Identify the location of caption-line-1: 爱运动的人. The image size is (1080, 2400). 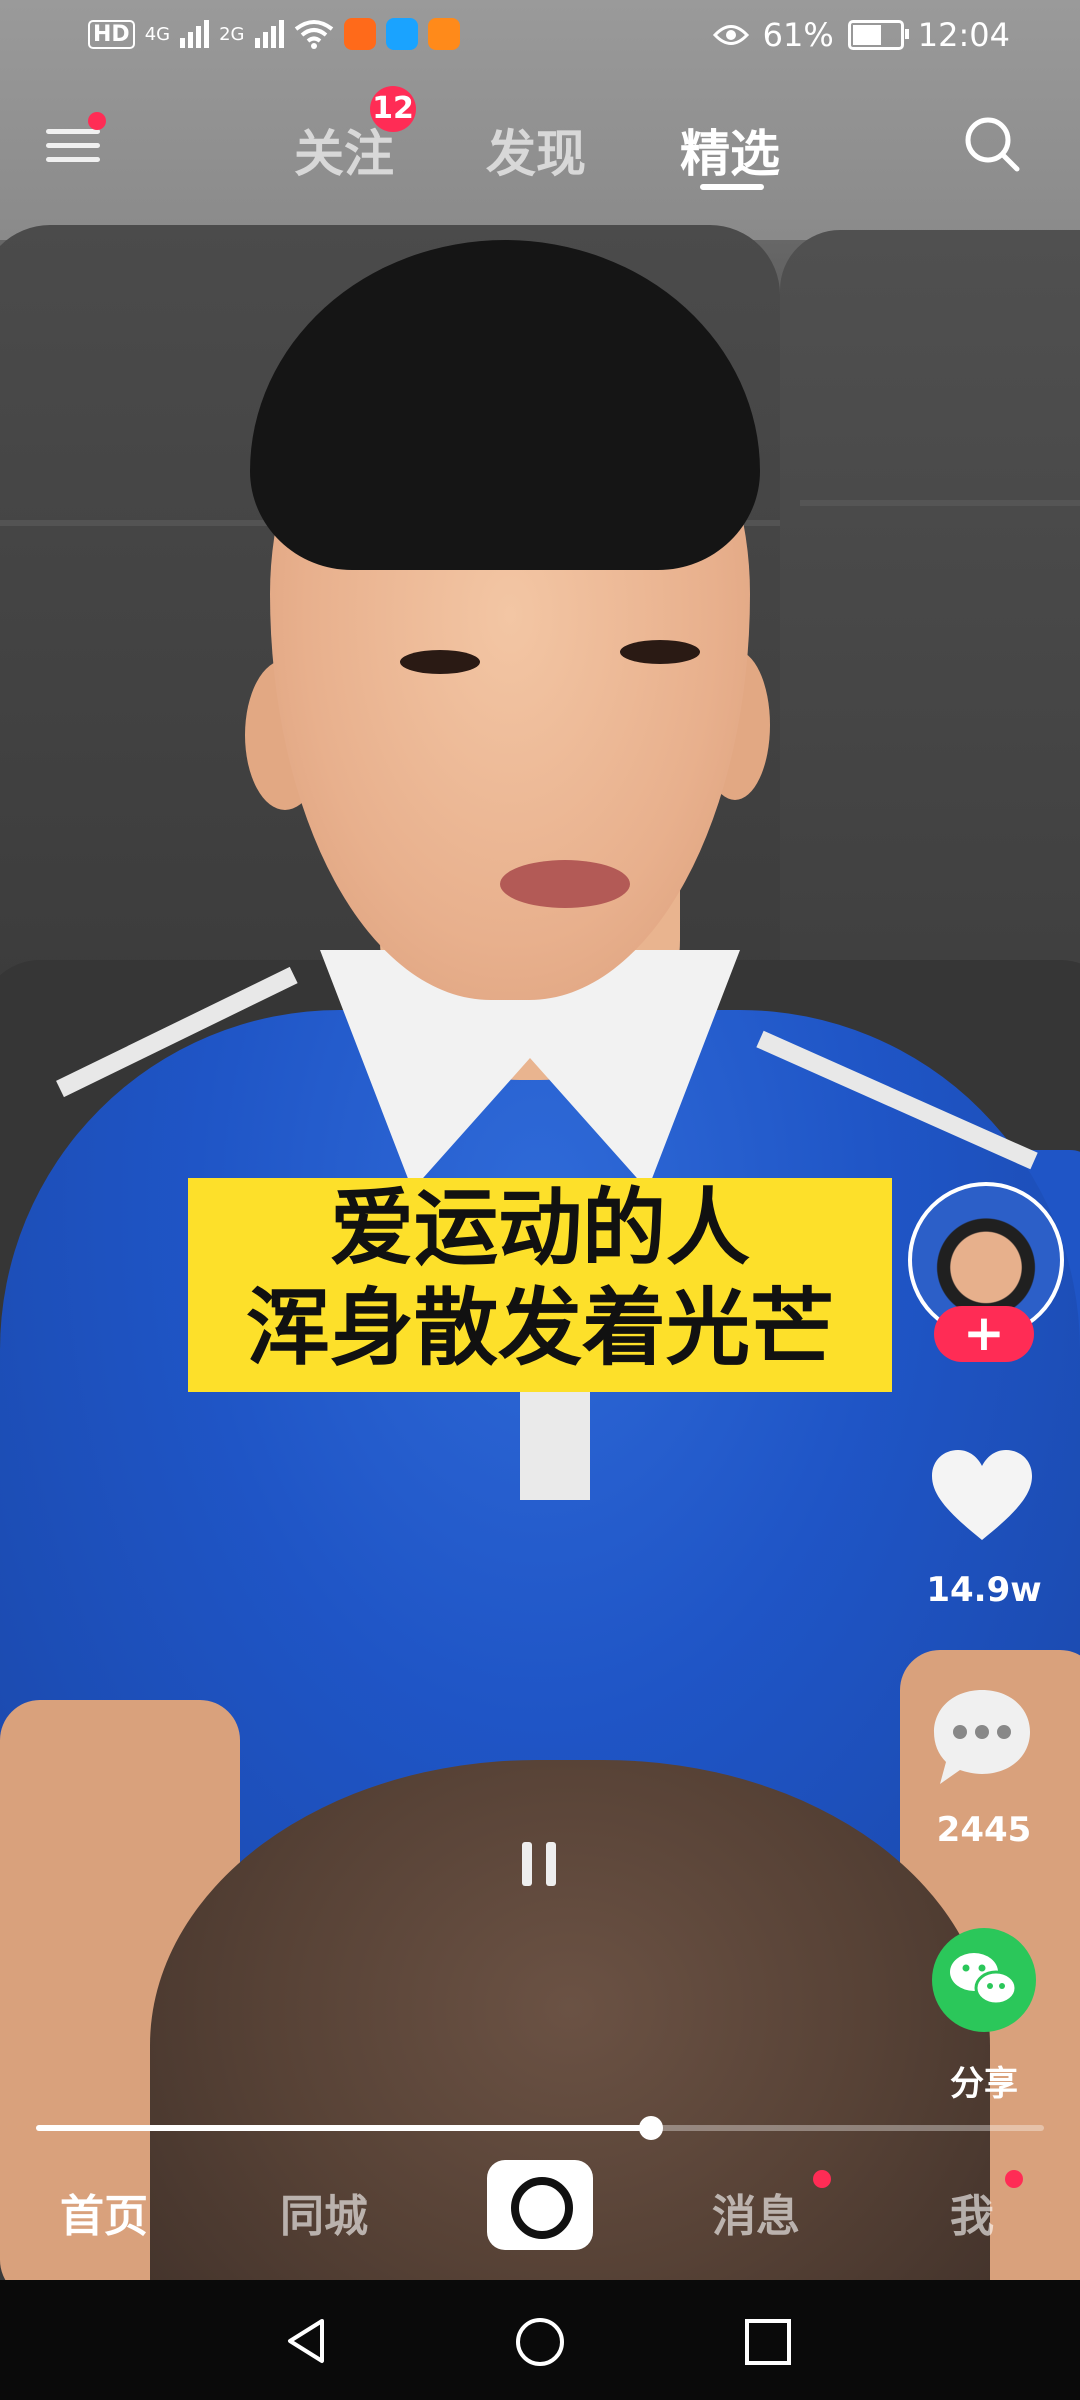
(539, 1228).